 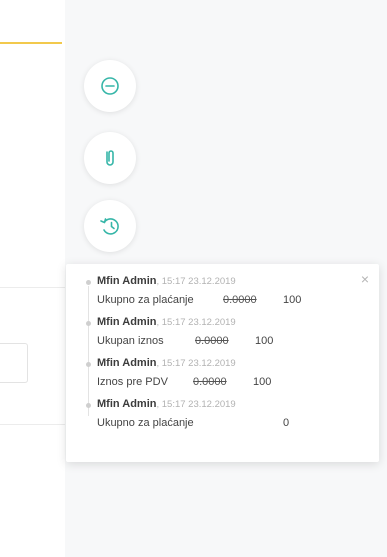 What do you see at coordinates (14, 363) in the screenshot?
I see `input-field` at bounding box center [14, 363].